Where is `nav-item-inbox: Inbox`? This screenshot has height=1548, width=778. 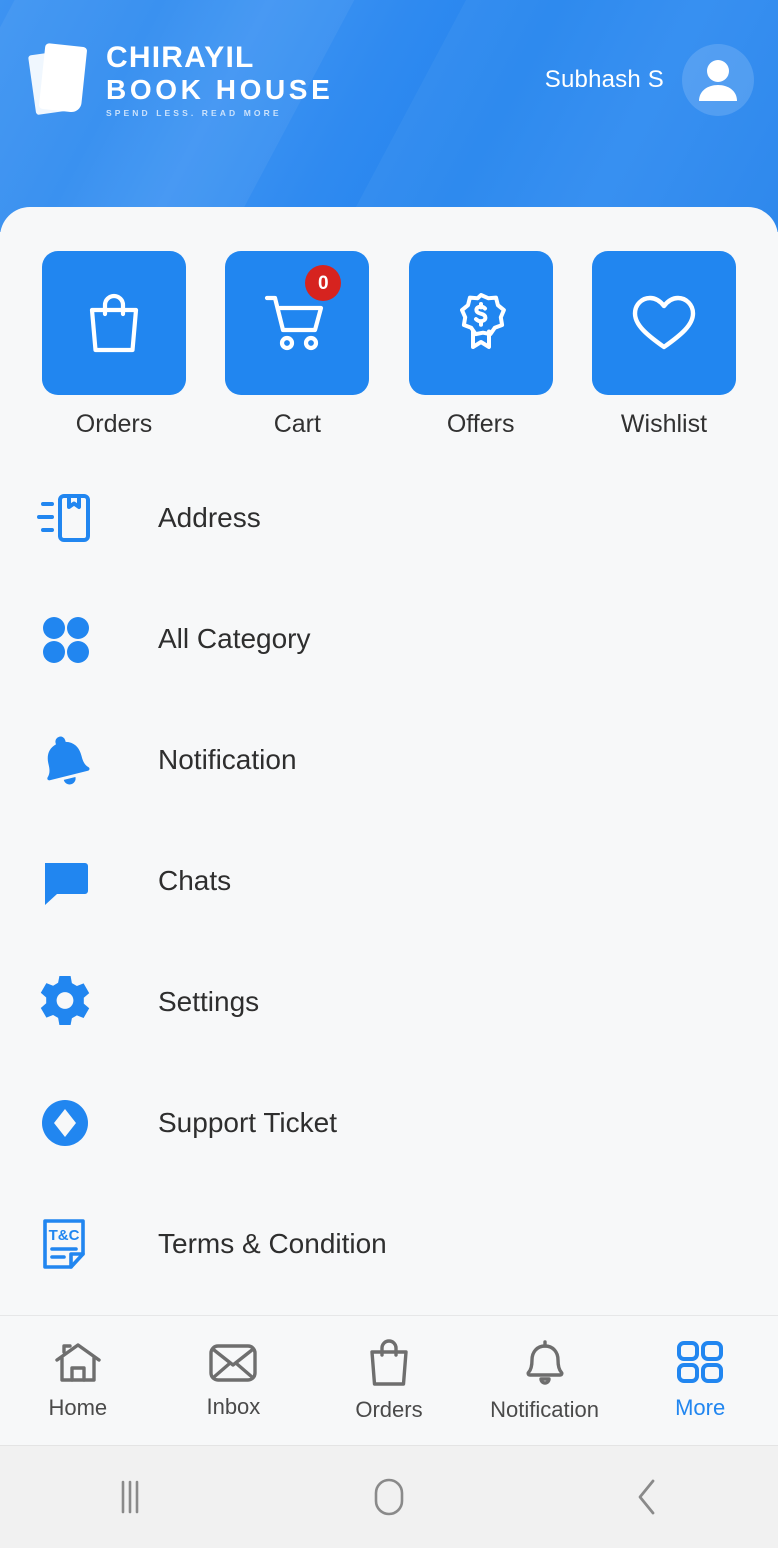
nav-item-inbox: Inbox is located at coordinates (234, 1380).